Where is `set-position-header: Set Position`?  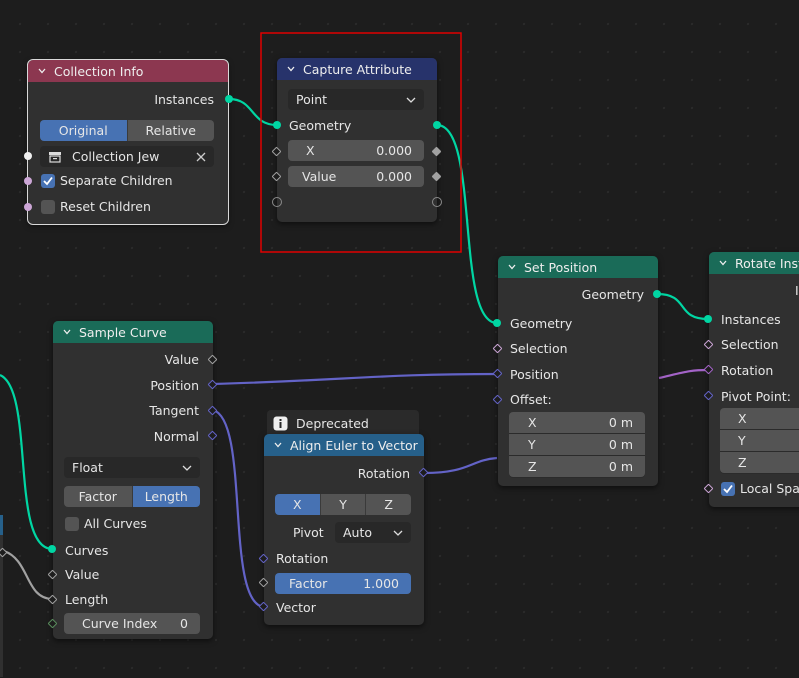
set-position-header: Set Position is located at coordinates (578, 267).